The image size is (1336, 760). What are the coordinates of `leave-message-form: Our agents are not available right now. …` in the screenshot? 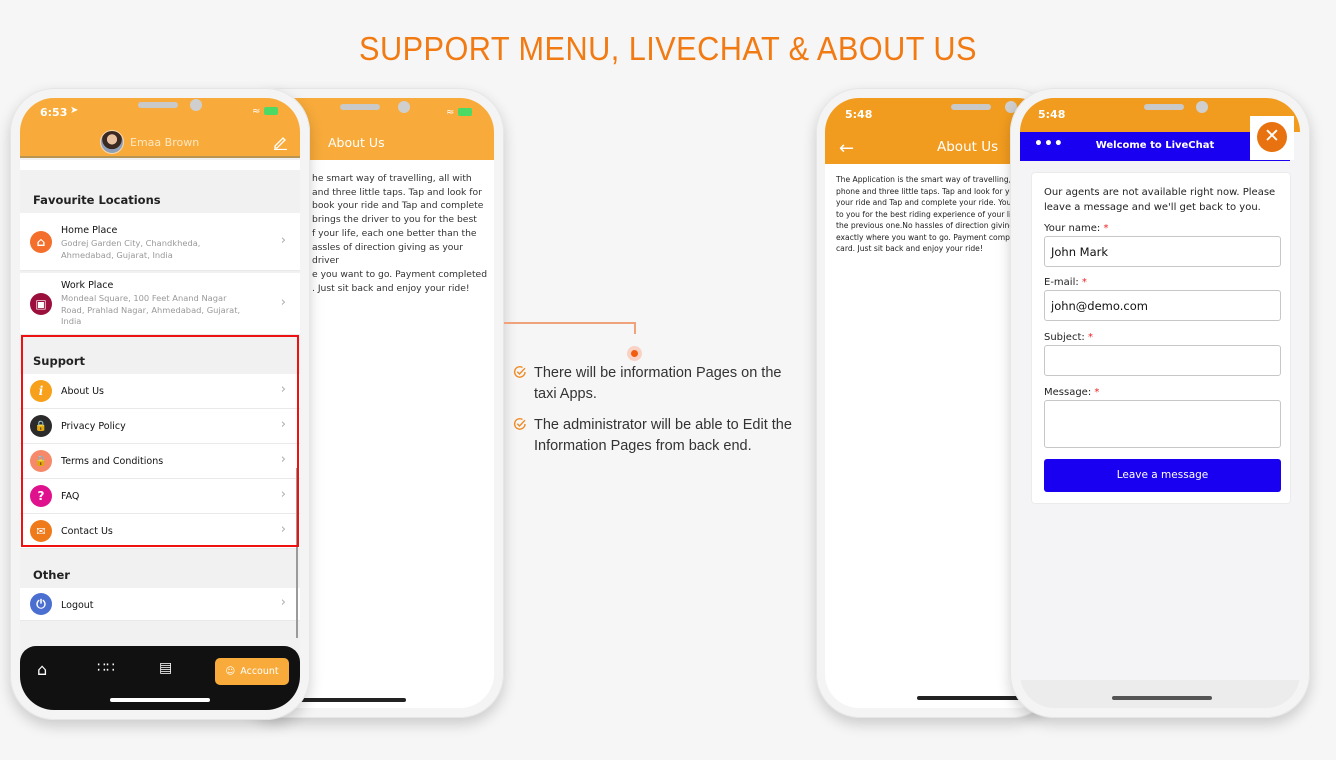 It's located at (1161, 338).